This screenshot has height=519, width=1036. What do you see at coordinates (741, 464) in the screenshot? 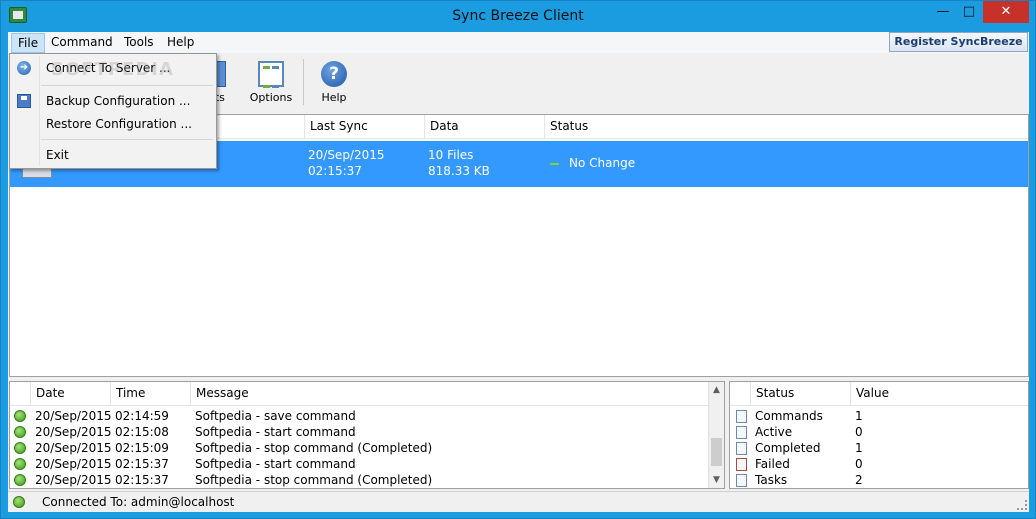
I see `failed-icon` at bounding box center [741, 464].